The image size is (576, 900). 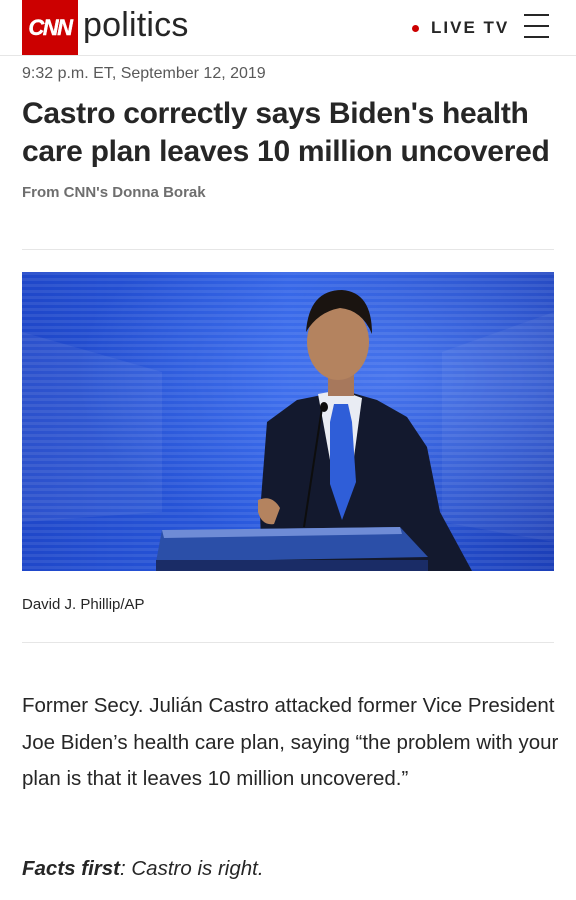 I want to click on timestamp: 9:32 p.m. ET, September 12, 2019, so click(x=144, y=73).